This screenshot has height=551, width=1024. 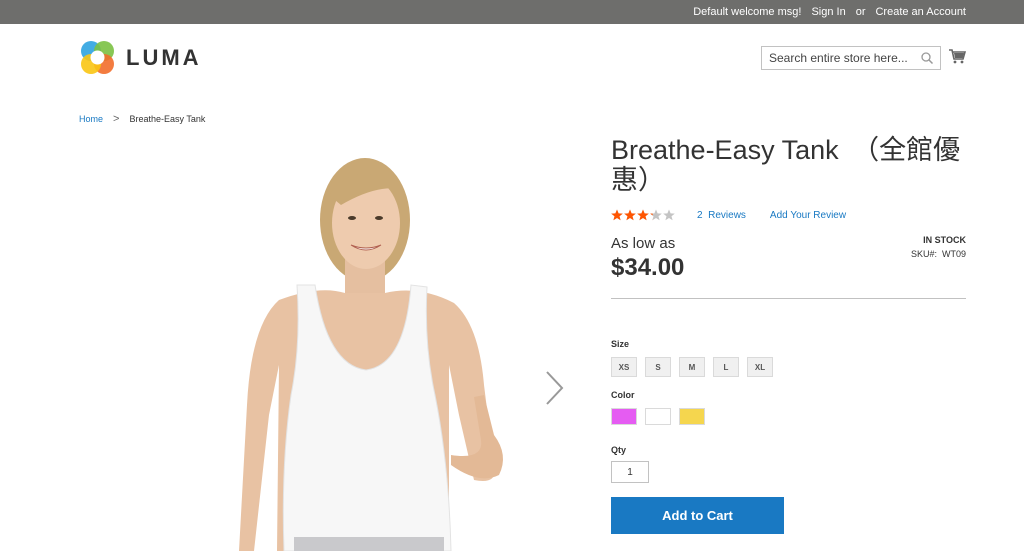 What do you see at coordinates (938, 254) in the screenshot?
I see `sku: SKU#: WT09` at bounding box center [938, 254].